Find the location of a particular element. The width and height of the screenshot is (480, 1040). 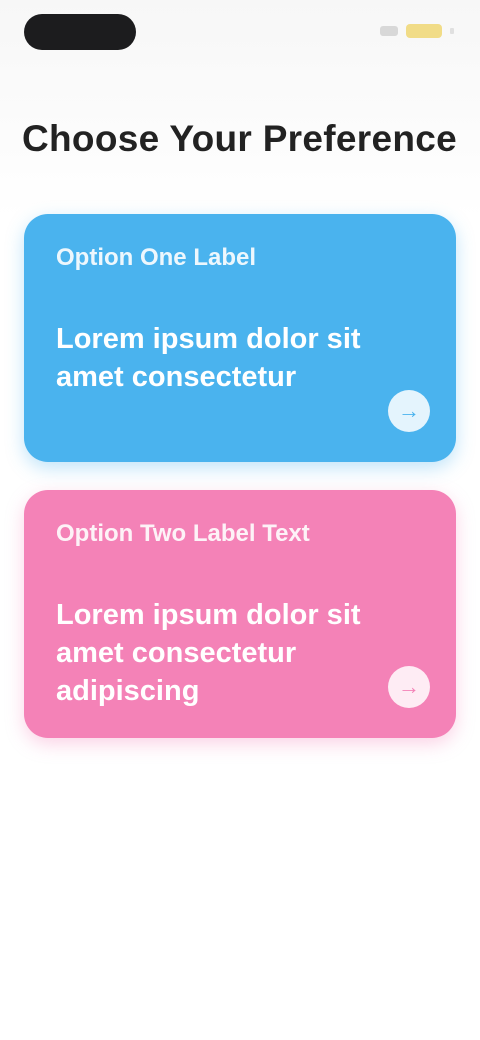

battery-tip-icon is located at coordinates (452, 31).